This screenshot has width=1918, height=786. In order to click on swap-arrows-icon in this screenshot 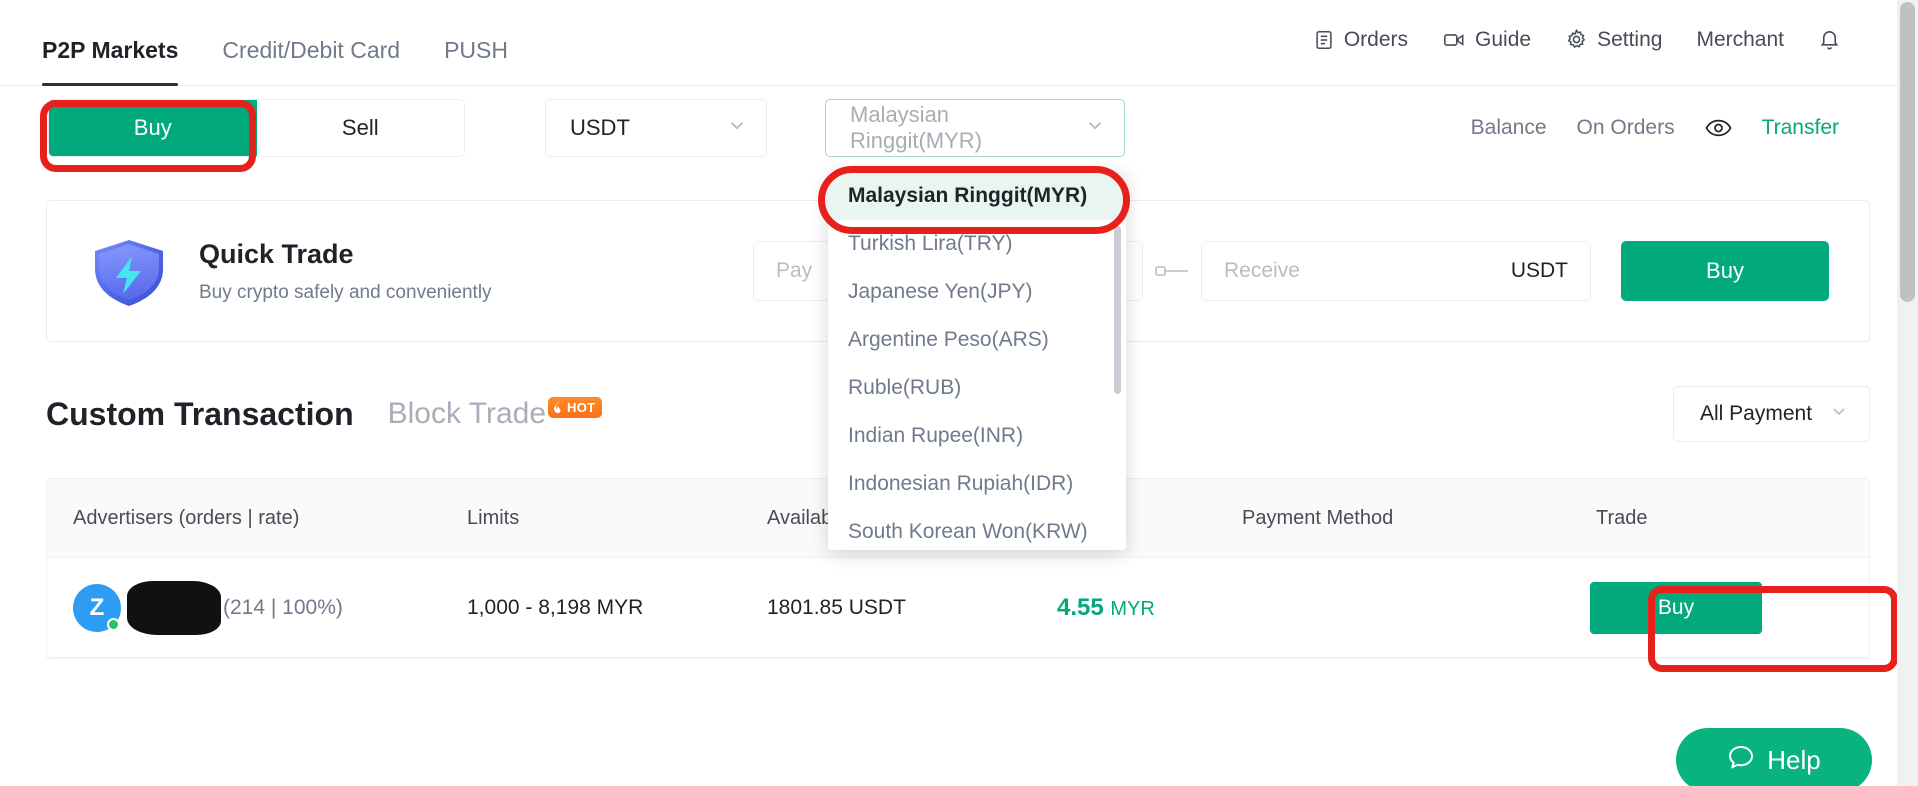, I will do `click(1172, 271)`.